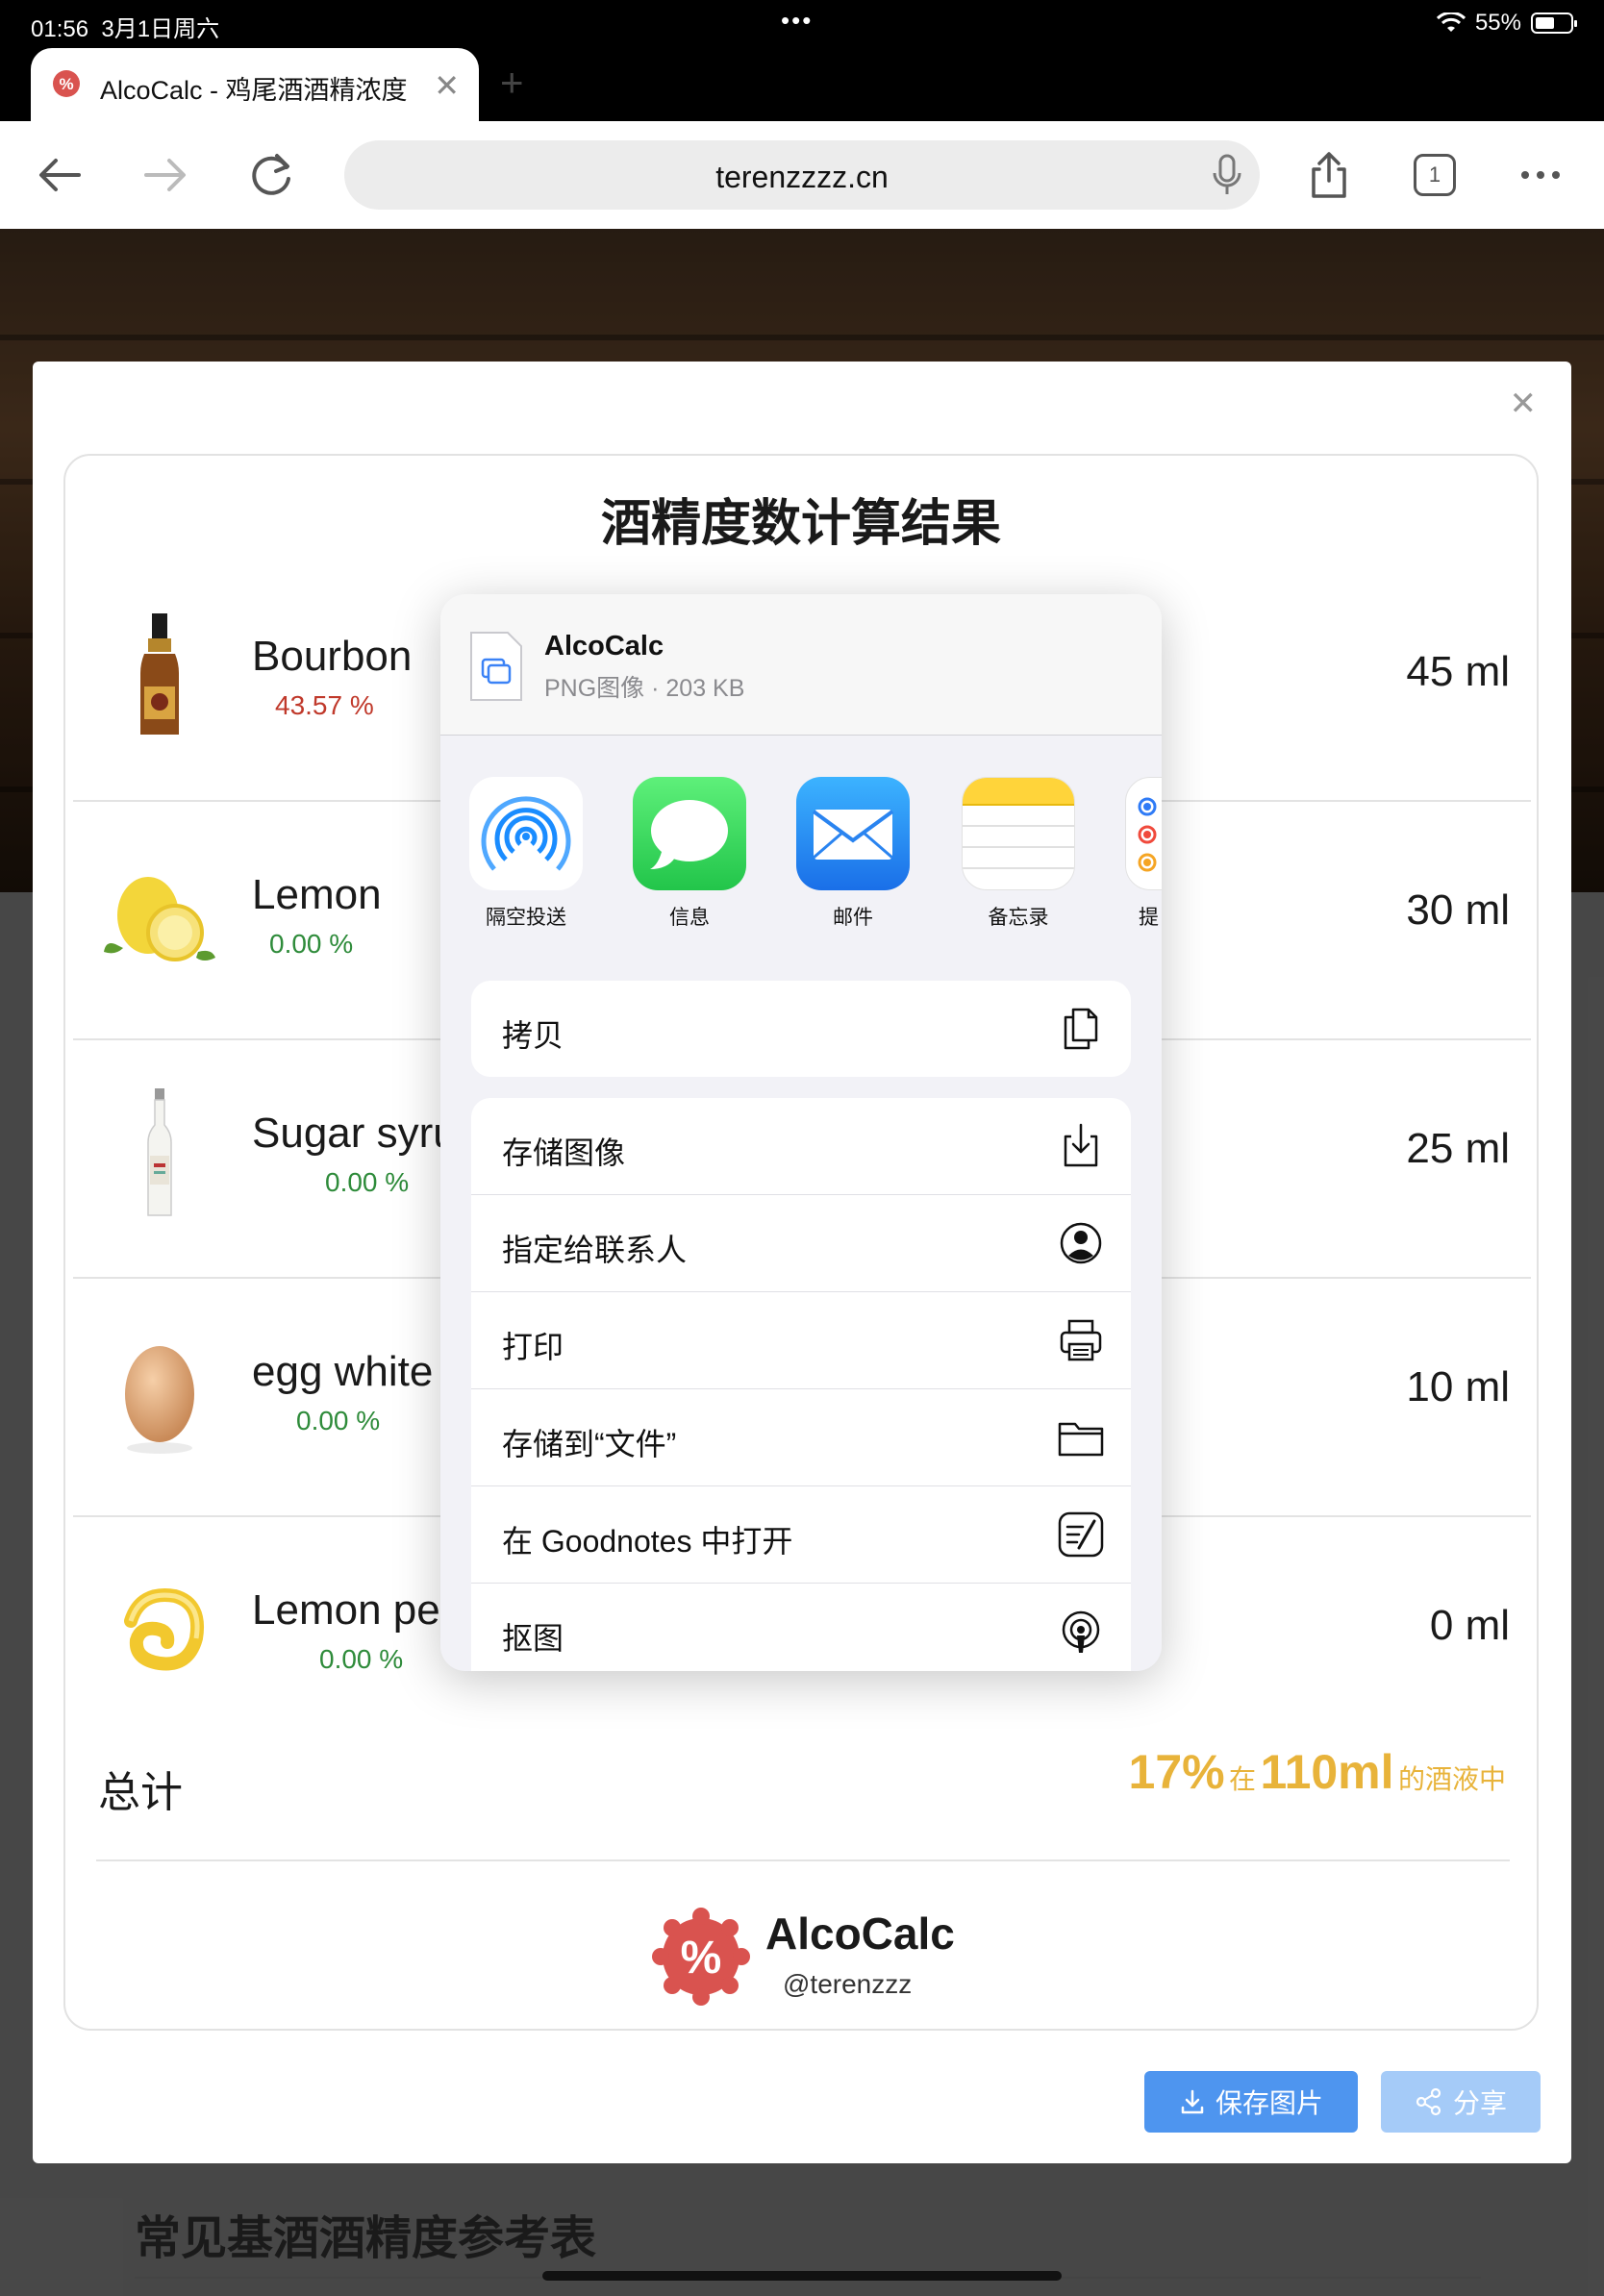 The width and height of the screenshot is (1604, 2296). I want to click on modal-close-icon: ✕, so click(1524, 404).